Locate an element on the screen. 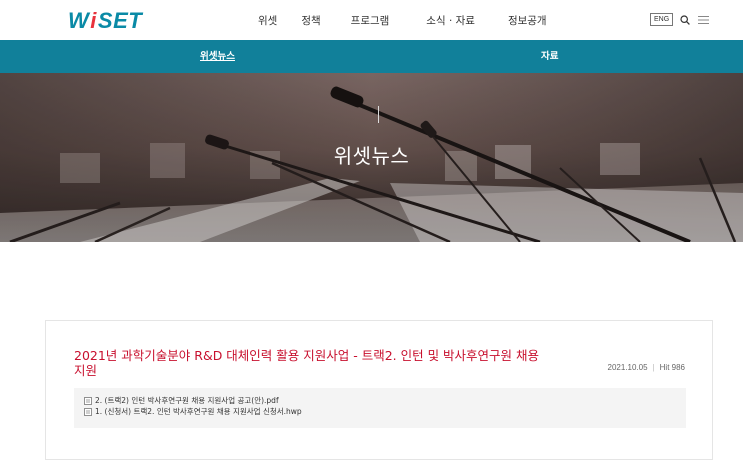  post-meta: 2021.10.05 | Hit 986 is located at coordinates (646, 367).